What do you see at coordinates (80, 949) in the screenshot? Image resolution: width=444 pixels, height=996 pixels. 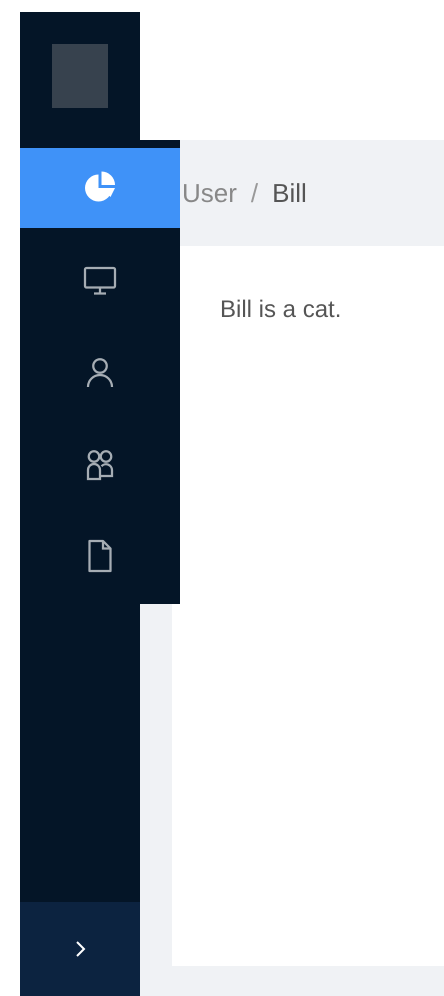 I see `collapse-trigger` at bounding box center [80, 949].